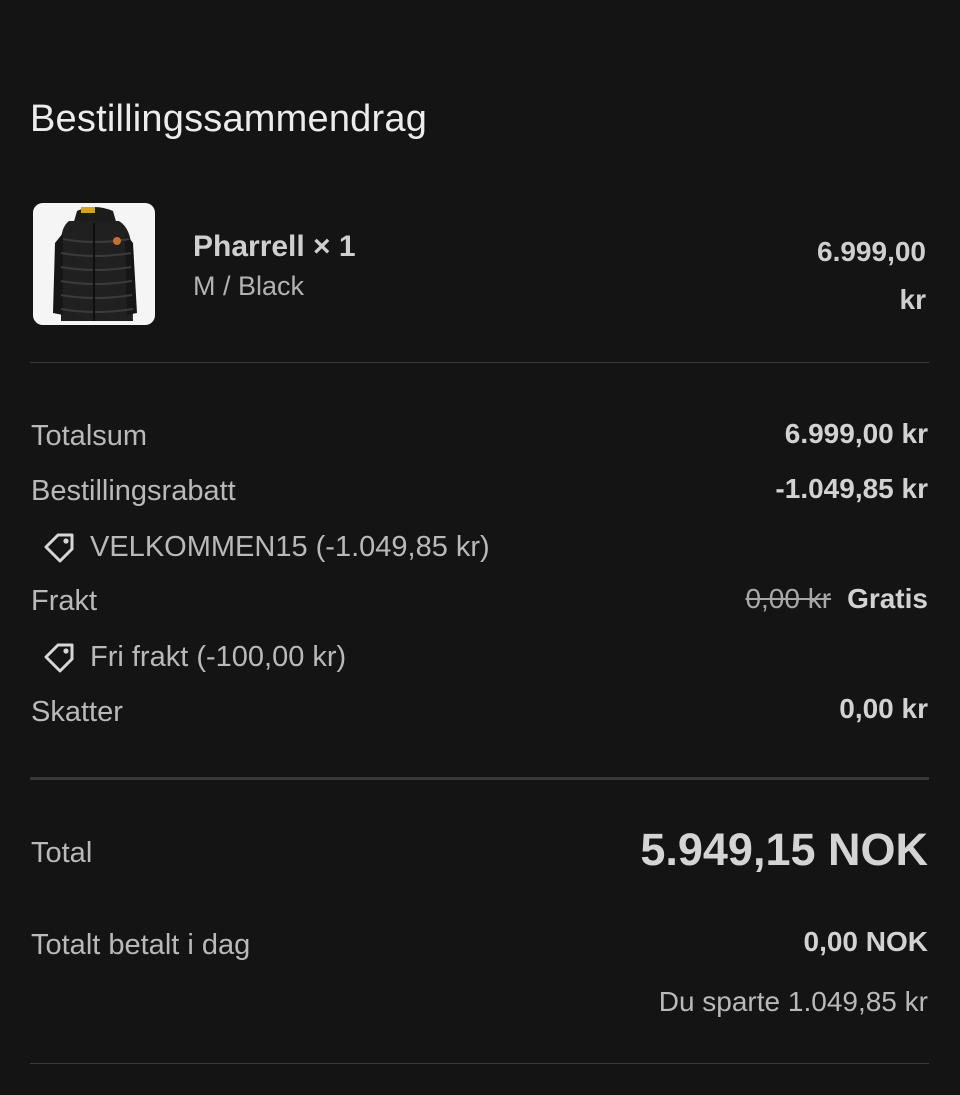  Describe the element at coordinates (249, 286) in the screenshot. I see `product-variant: M / Black` at that location.